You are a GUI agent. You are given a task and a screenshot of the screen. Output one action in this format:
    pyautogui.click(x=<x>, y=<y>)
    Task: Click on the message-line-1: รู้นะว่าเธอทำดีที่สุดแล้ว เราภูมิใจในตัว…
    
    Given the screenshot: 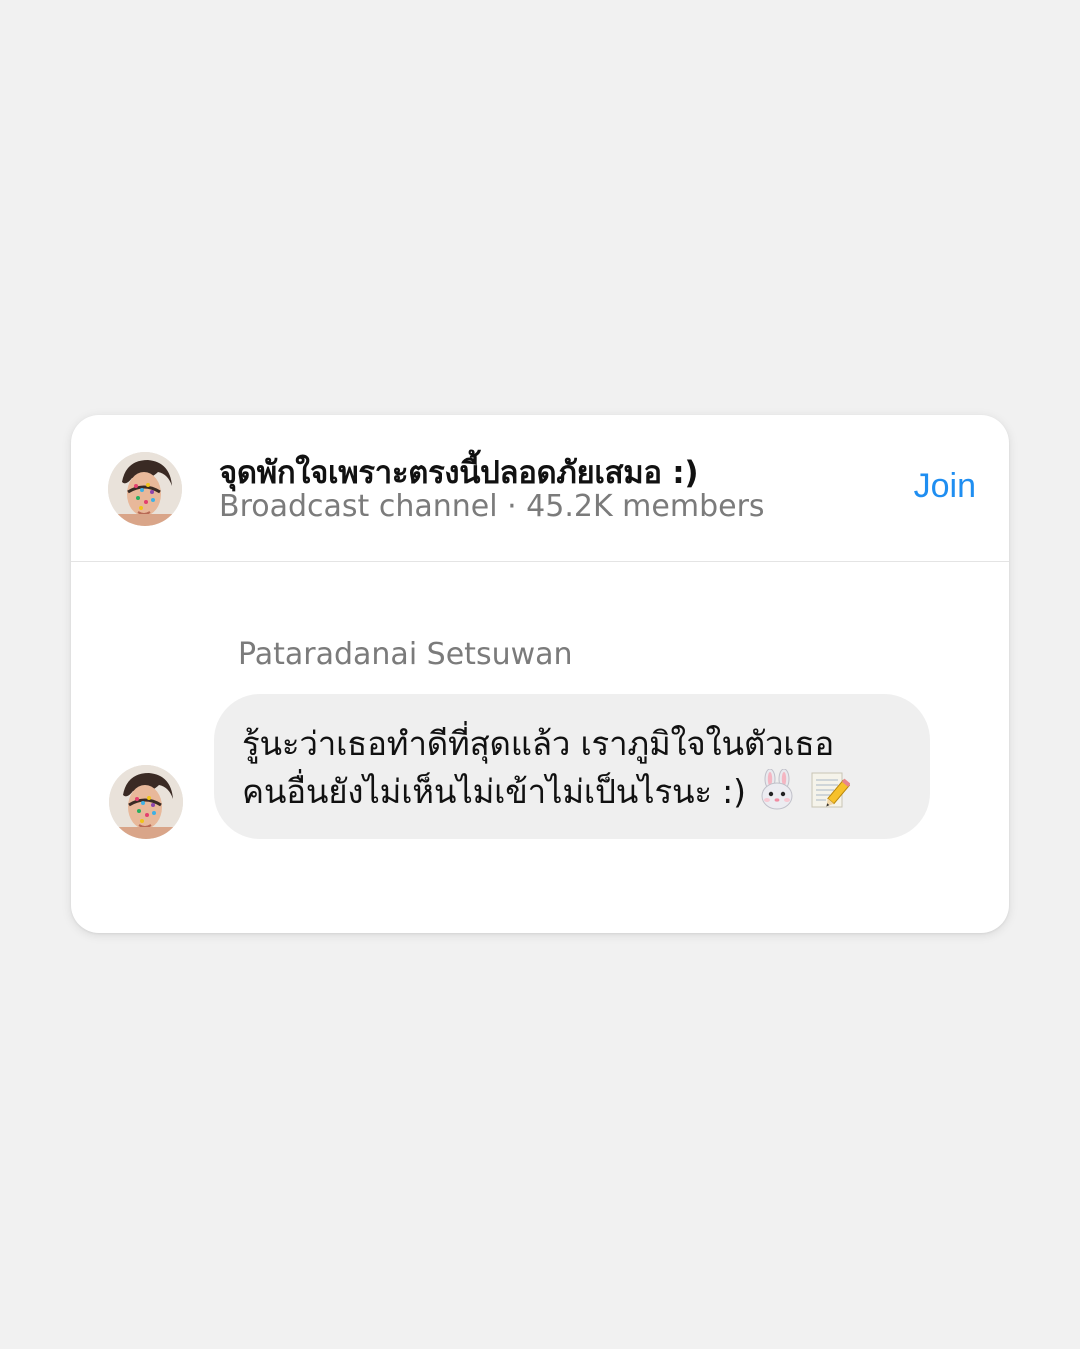 What is the action you would take?
    pyautogui.click(x=538, y=743)
    